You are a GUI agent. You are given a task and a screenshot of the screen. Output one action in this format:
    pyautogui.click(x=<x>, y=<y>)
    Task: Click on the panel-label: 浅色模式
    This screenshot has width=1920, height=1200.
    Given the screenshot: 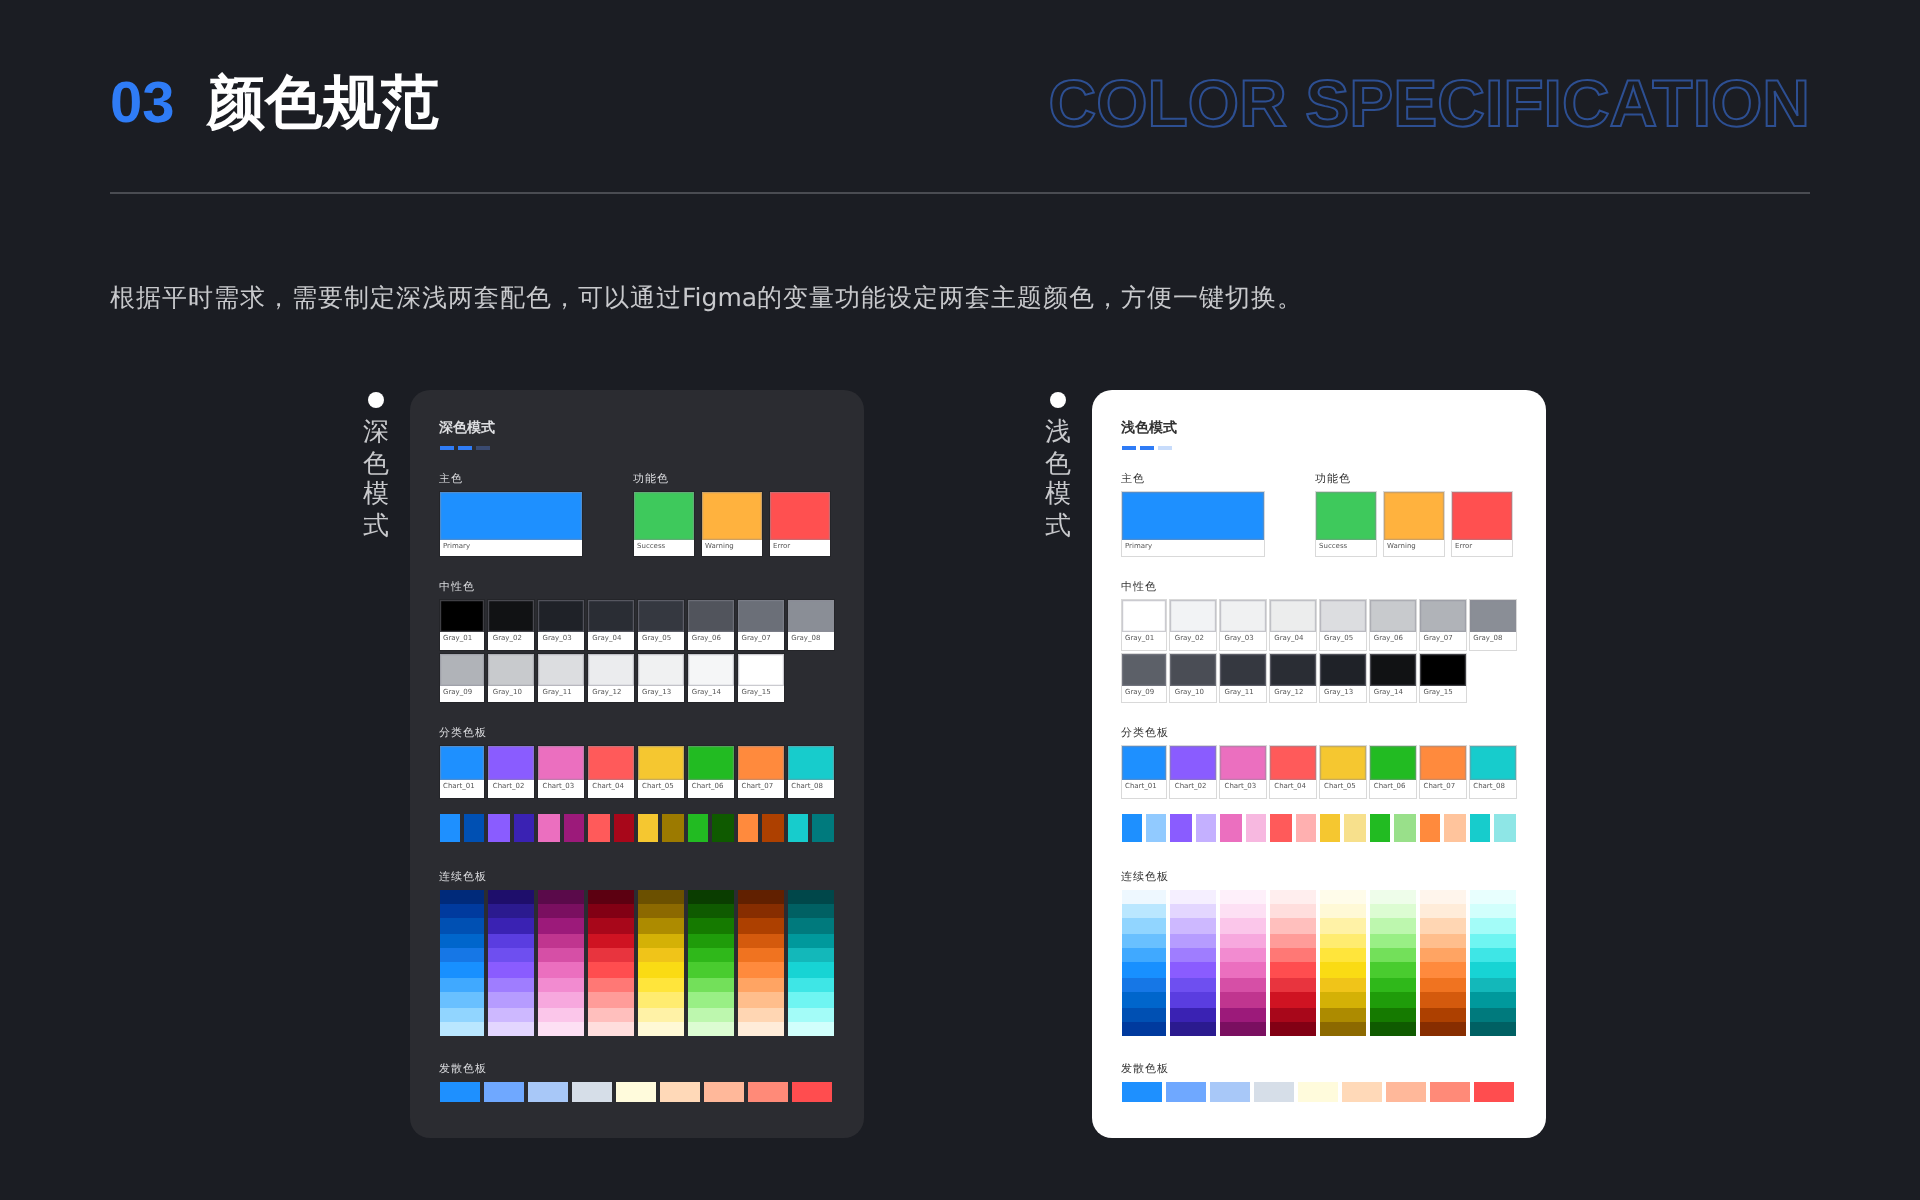 What is the action you would take?
    pyautogui.click(x=1058, y=480)
    